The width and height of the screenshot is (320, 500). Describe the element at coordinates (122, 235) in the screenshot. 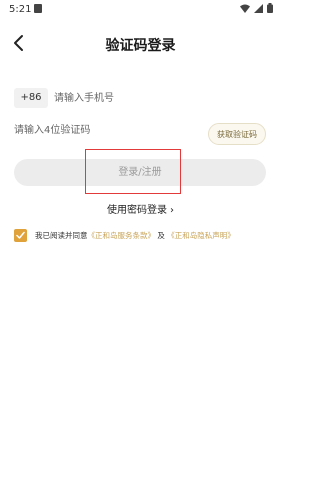

I see `terms-link: 《正和岛服务条款》` at that location.